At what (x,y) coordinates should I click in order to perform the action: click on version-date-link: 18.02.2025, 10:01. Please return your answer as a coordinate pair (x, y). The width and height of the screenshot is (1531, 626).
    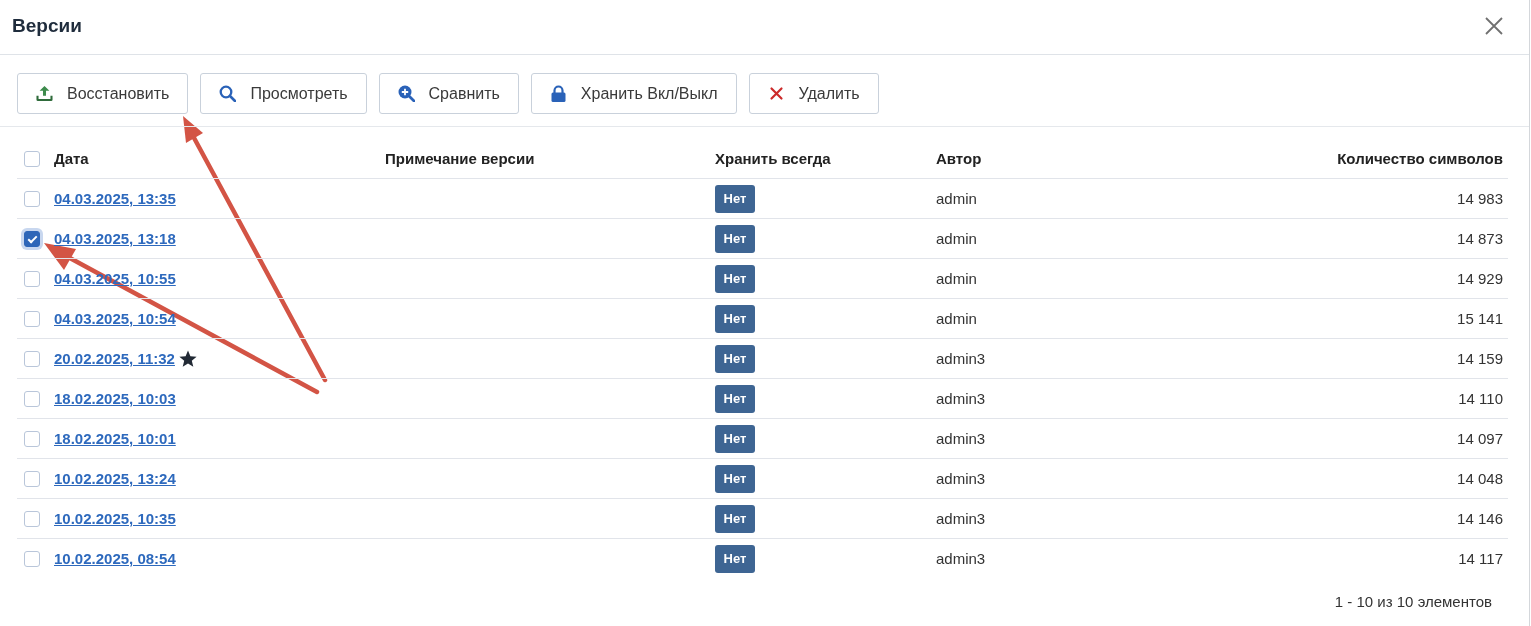
    Looking at the image, I should click on (115, 438).